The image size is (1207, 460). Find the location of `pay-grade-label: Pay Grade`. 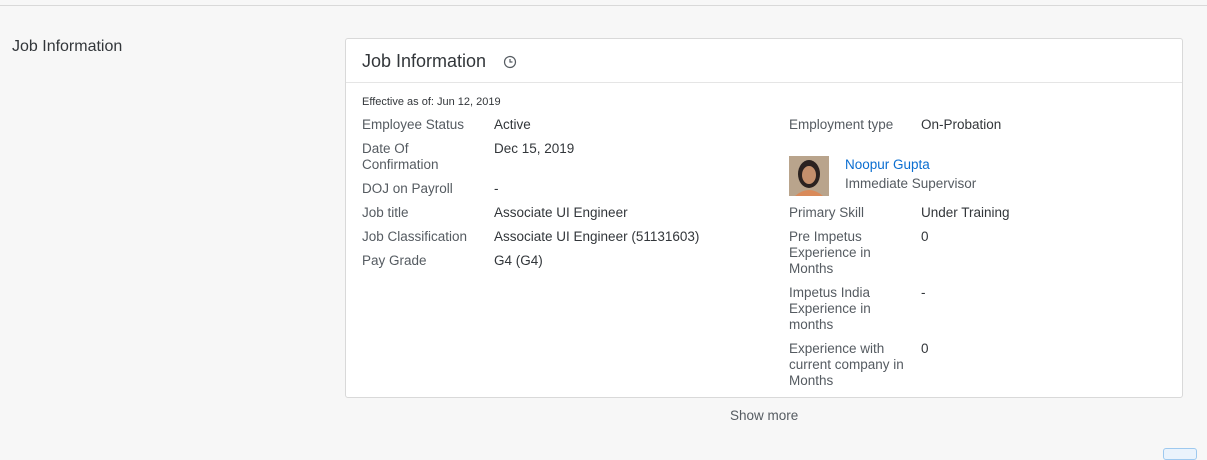

pay-grade-label: Pay Grade is located at coordinates (394, 260).